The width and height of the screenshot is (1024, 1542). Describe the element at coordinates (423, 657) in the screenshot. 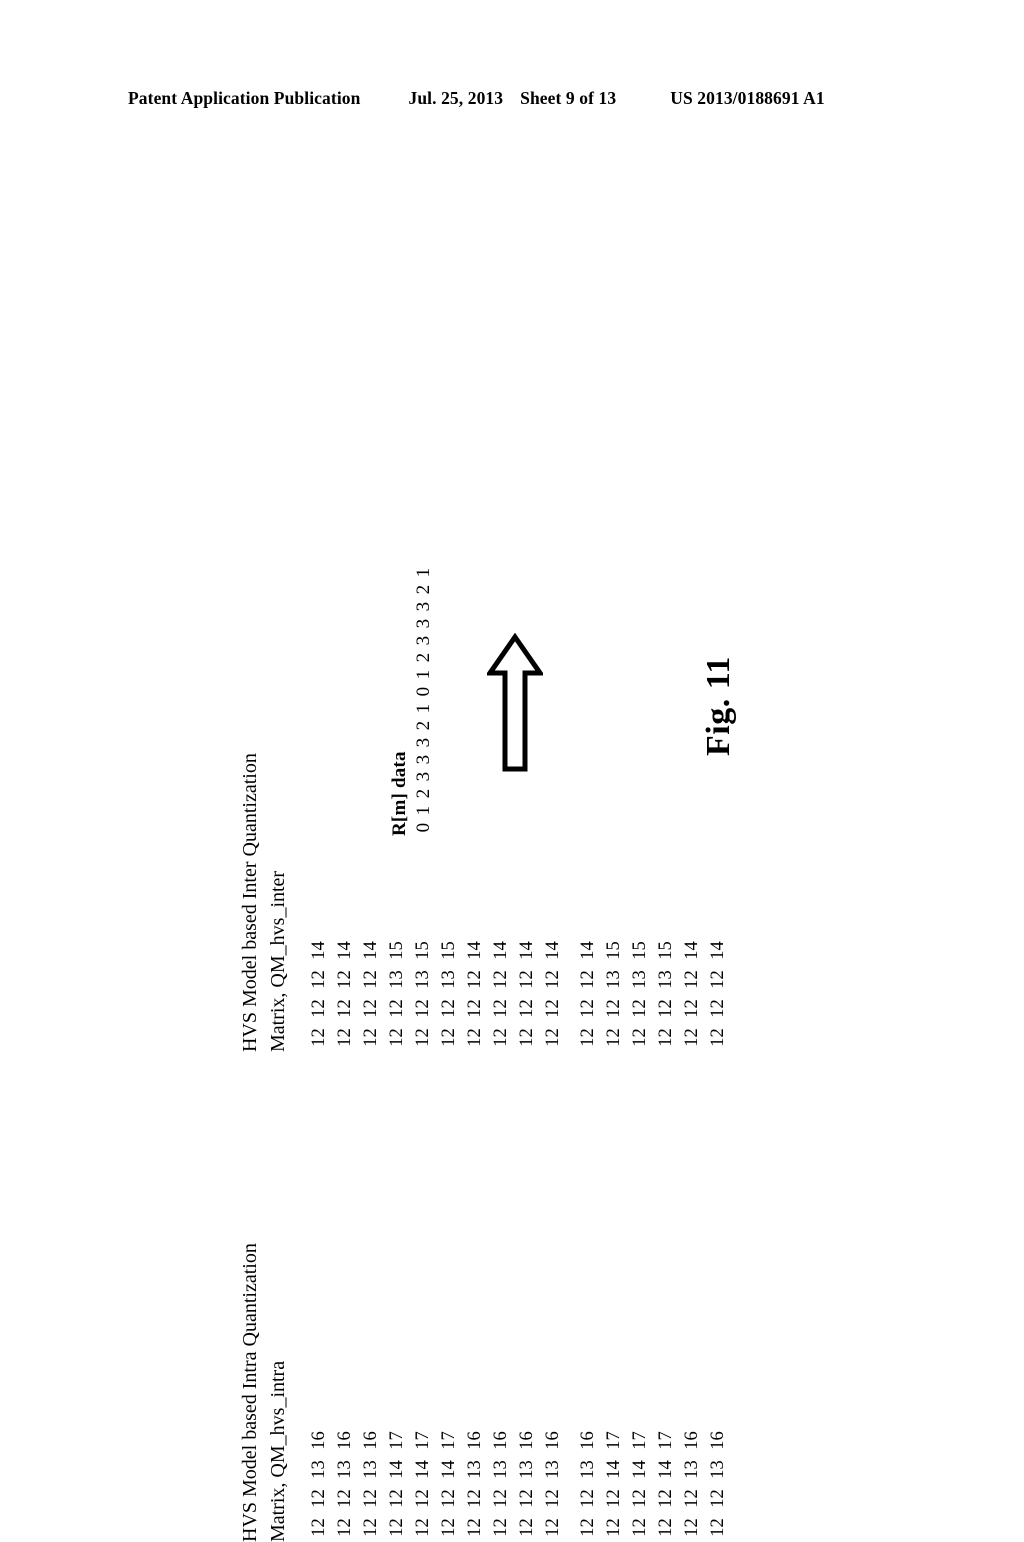

I see `rm-data-value: 2` at that location.